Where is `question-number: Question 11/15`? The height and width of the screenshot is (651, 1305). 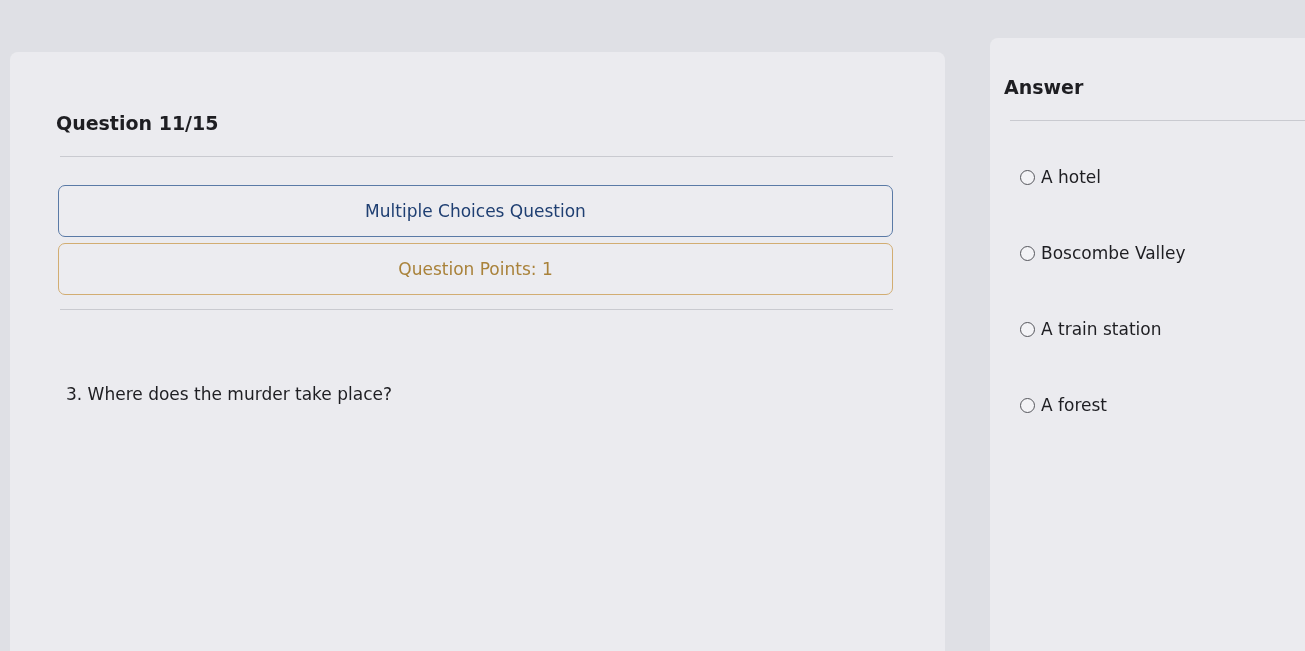 question-number: Question 11/15 is located at coordinates (138, 123).